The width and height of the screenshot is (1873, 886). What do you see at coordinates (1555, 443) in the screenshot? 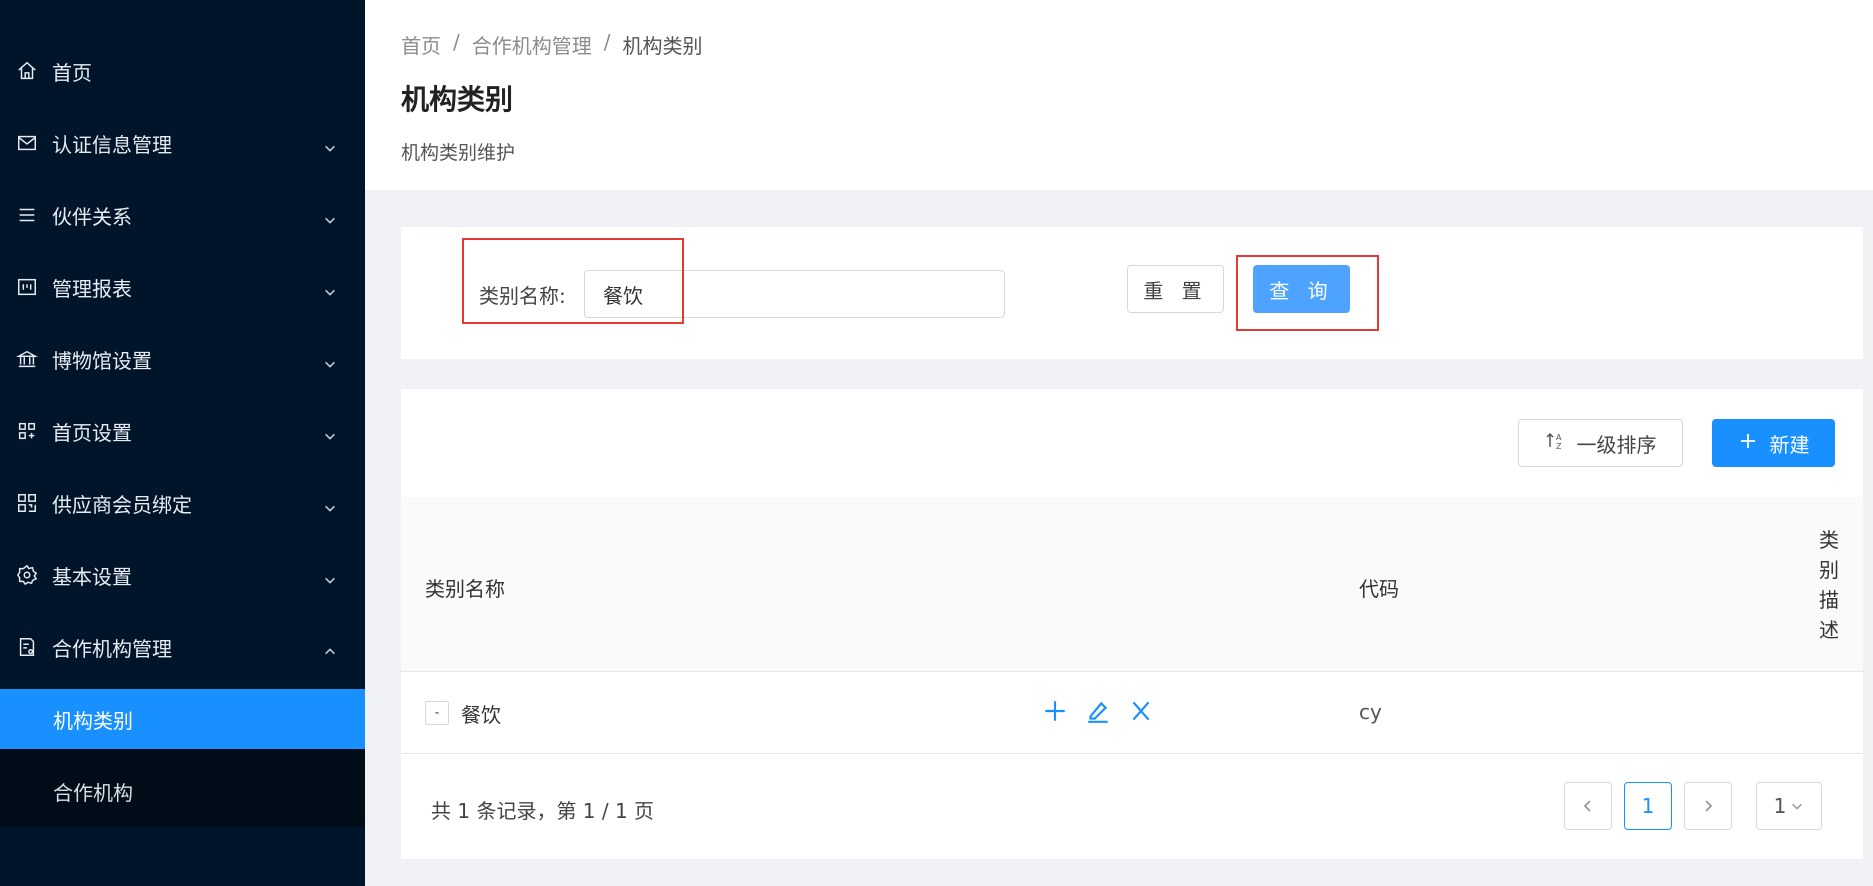
I see `sort-az-icon: AZ` at bounding box center [1555, 443].